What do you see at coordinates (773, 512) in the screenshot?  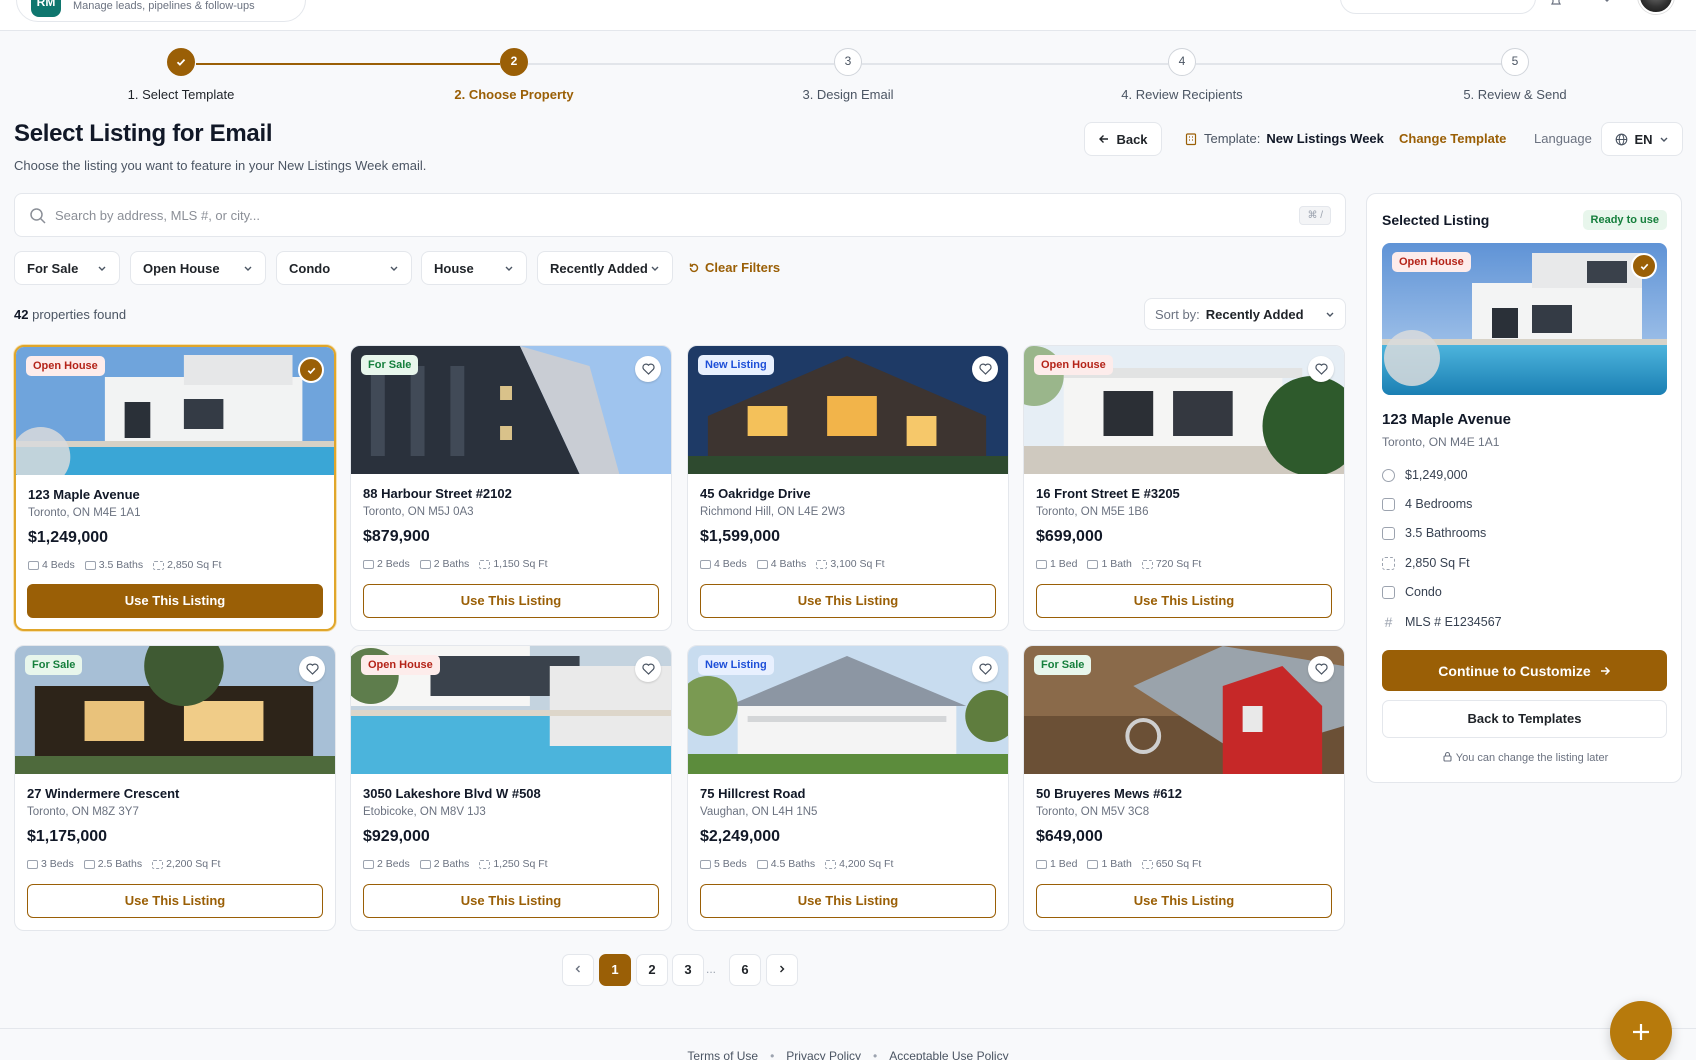 I see `listing-address: Richmond Hill, ON L4E 2W3` at bounding box center [773, 512].